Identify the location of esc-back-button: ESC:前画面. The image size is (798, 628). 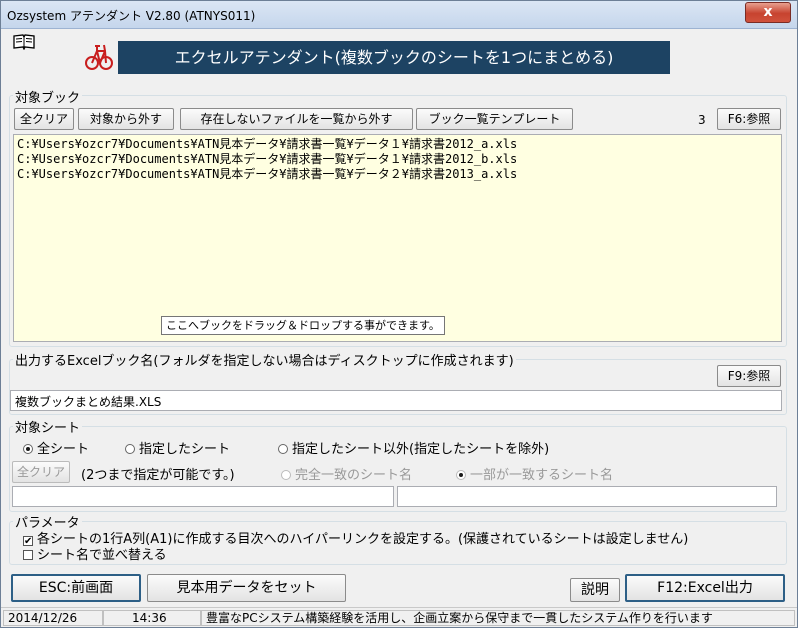
(76, 588).